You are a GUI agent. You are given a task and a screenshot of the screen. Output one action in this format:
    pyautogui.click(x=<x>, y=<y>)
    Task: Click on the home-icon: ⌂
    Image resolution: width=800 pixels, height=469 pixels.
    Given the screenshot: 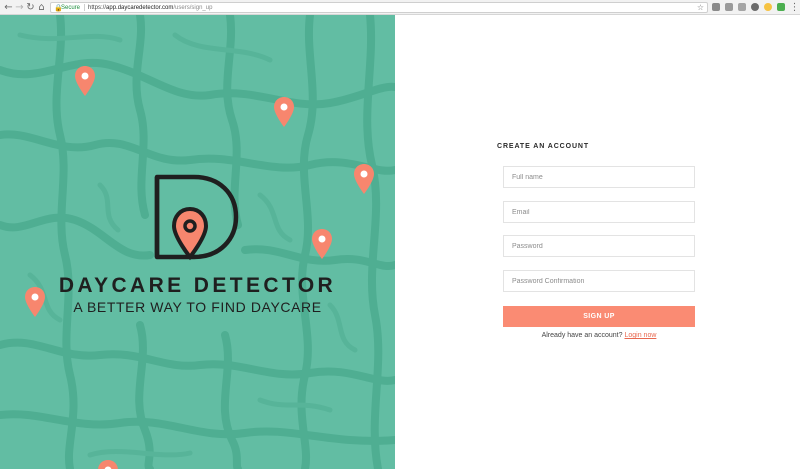 What is the action you would take?
    pyautogui.click(x=41, y=7)
    